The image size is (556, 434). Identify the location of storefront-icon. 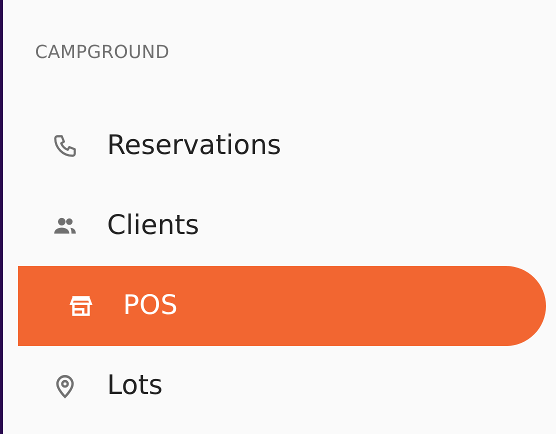
(81, 306).